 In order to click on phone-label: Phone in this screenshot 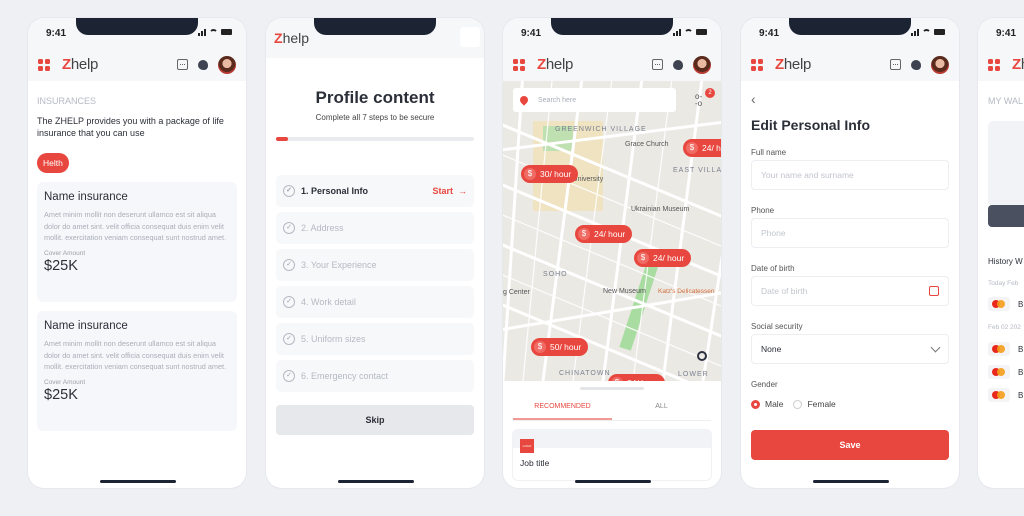, I will do `click(763, 210)`.